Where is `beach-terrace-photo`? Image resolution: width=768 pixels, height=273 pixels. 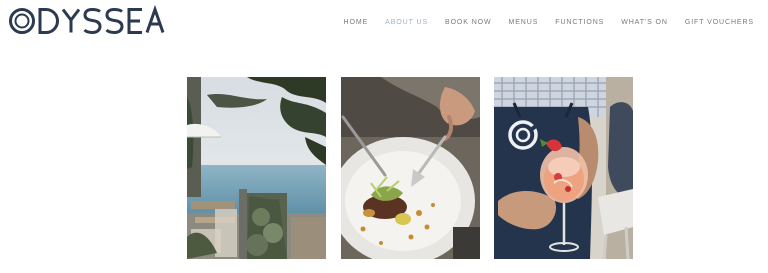
beach-terrace-photo is located at coordinates (256, 168).